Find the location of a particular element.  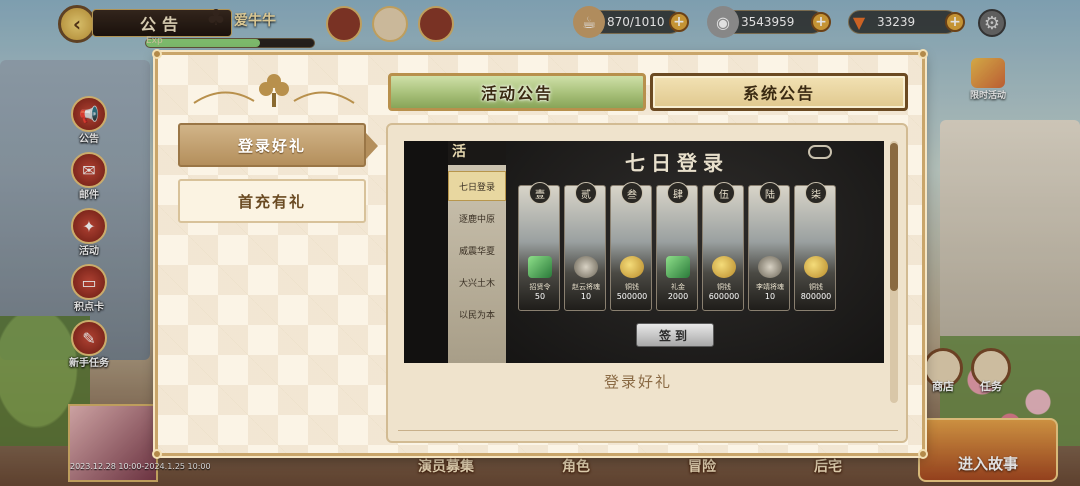

gift-money-icon is located at coordinates (678, 267).